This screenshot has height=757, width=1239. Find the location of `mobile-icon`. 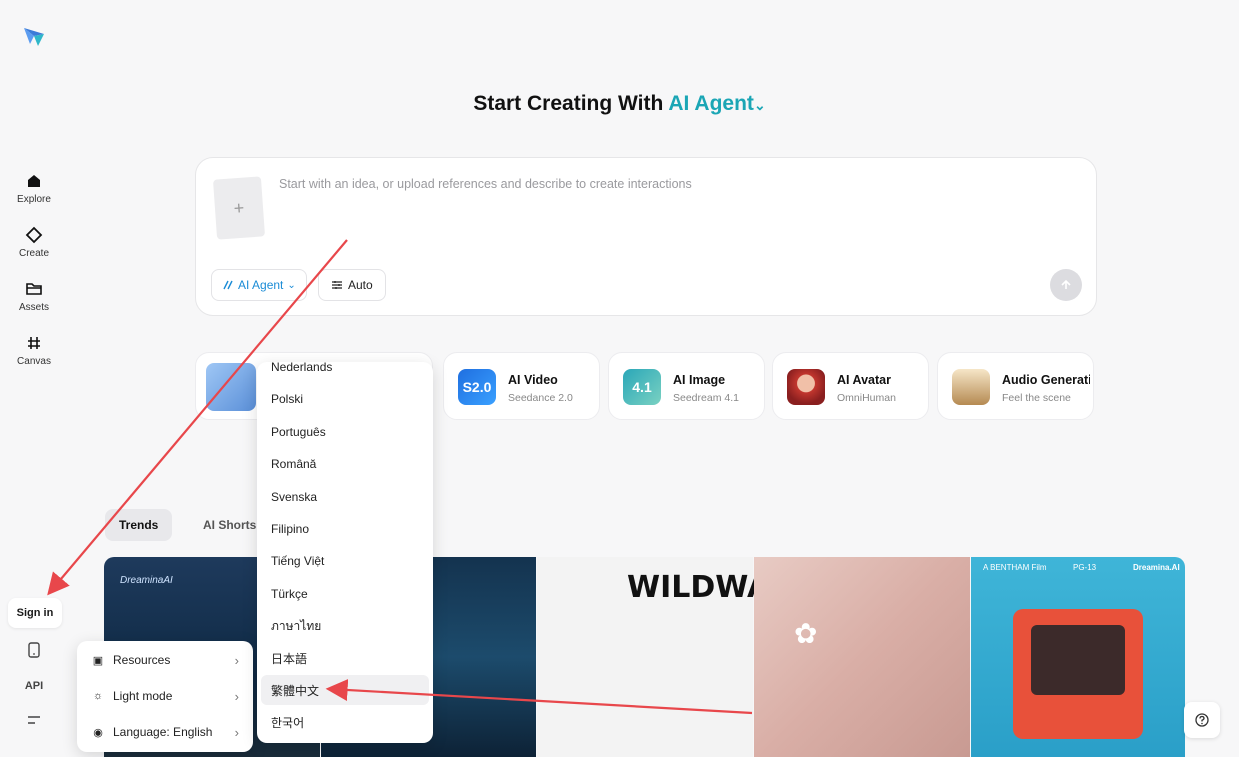

mobile-icon is located at coordinates (34, 650).